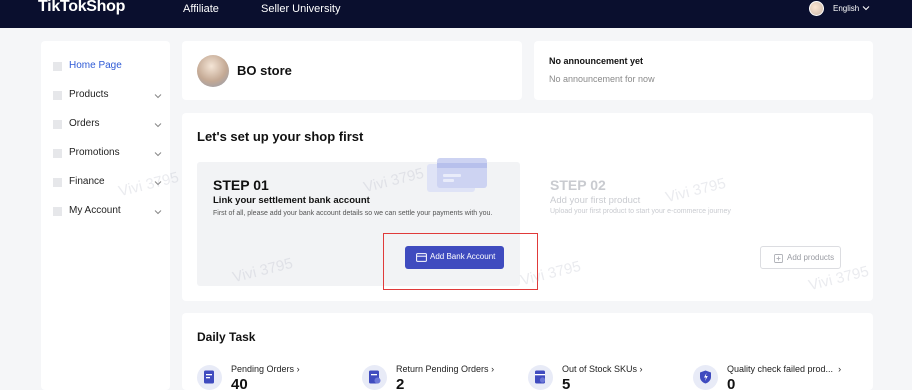  Describe the element at coordinates (540, 377) in the screenshot. I see `stock-alert-icon` at that location.